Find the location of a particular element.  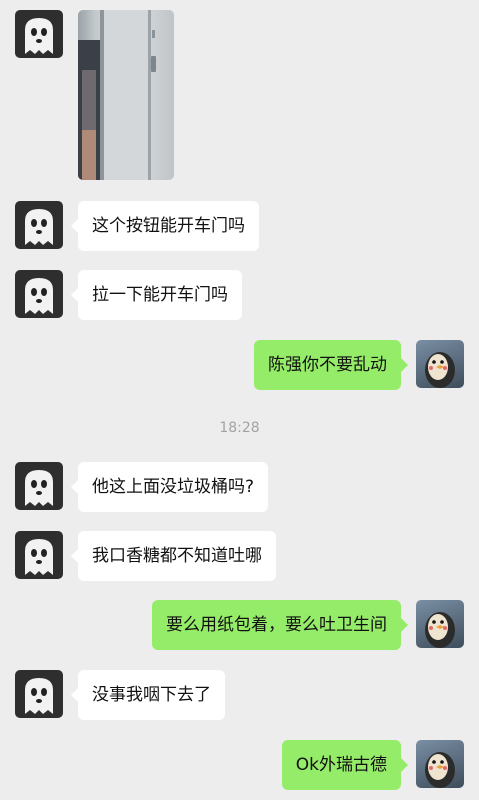

message-text: 他这上面没垃圾桶吗? is located at coordinates (173, 487).